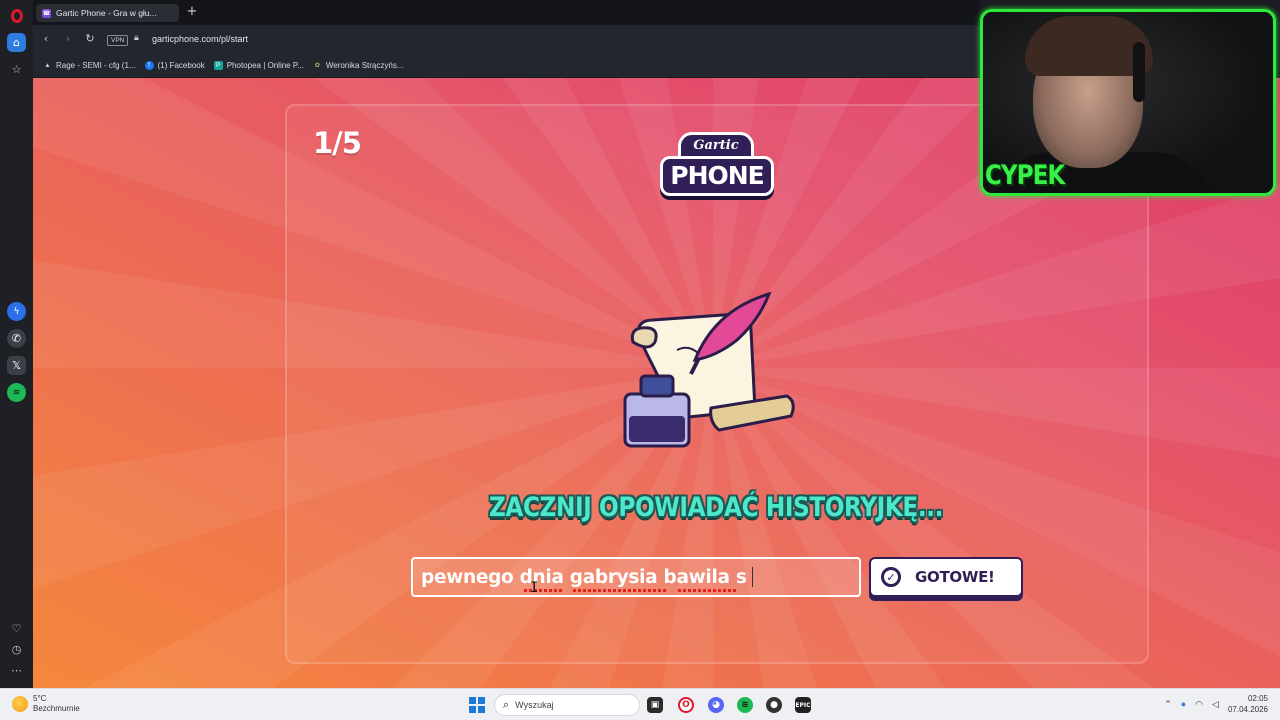 Image resolution: width=1280 pixels, height=720 pixels. What do you see at coordinates (20, 704) in the screenshot?
I see `moon-weather-icon` at bounding box center [20, 704].